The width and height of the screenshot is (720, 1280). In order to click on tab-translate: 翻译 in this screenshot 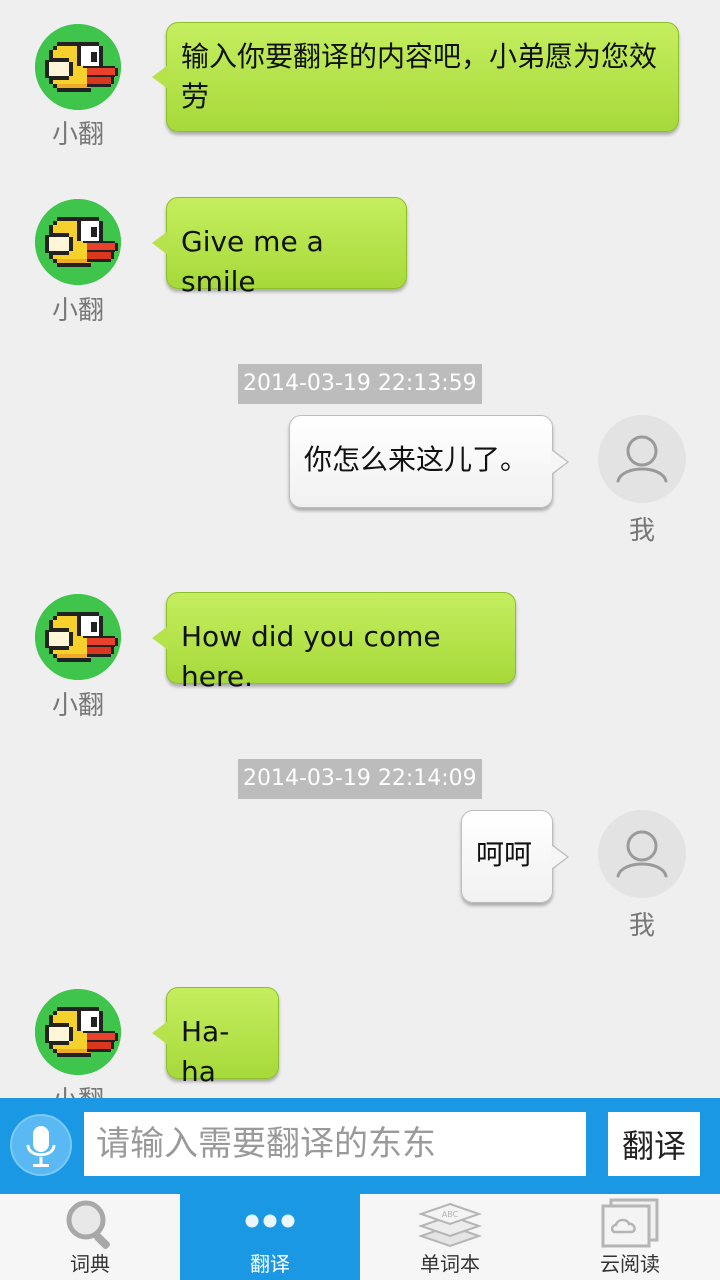, I will do `click(270, 1237)`.